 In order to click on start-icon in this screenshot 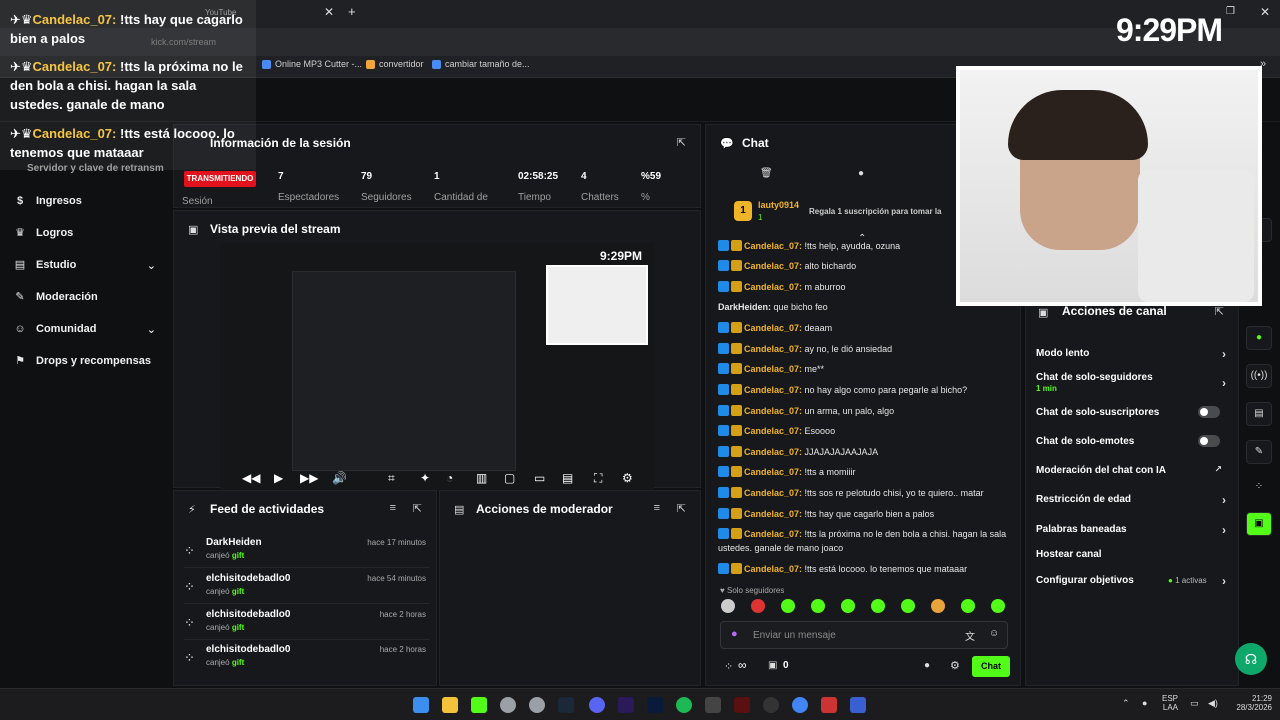, I will do `click(421, 705)`.